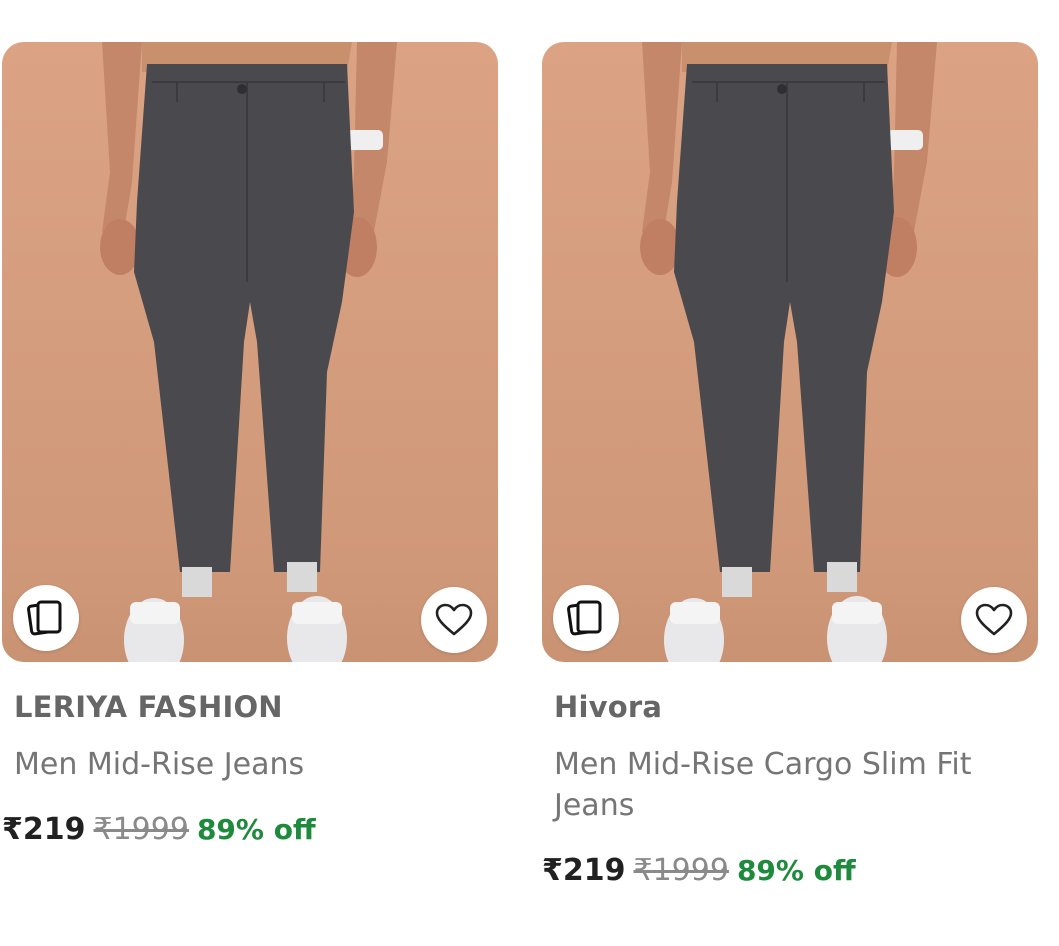  Describe the element at coordinates (148, 707) in the screenshot. I see `brand-name: LERIYA FASHION` at that location.